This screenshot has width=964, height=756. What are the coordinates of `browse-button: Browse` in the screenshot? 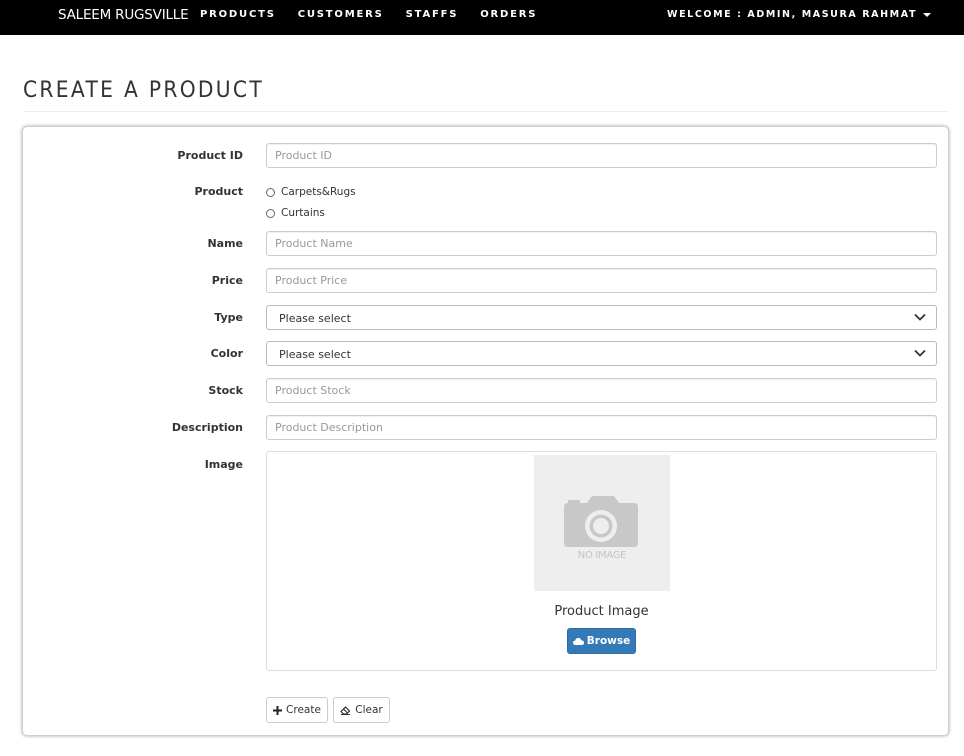 It's located at (601, 641).